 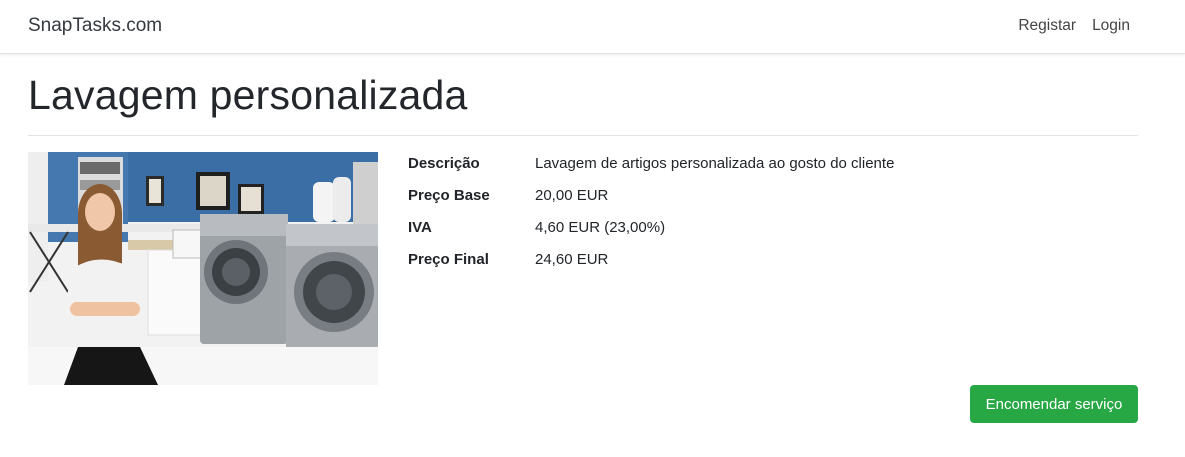 What do you see at coordinates (572, 259) in the screenshot?
I see `detail-value: 24,60 EUR` at bounding box center [572, 259].